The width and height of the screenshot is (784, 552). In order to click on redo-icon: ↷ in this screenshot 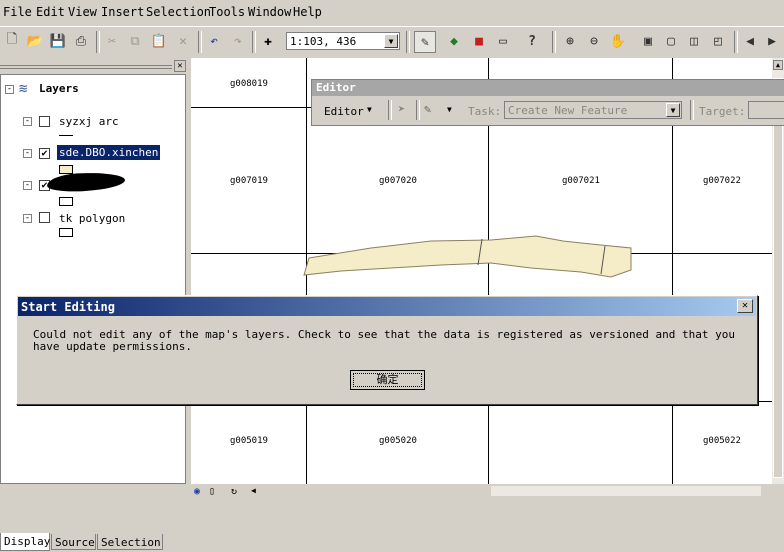, I will do `click(238, 41)`.